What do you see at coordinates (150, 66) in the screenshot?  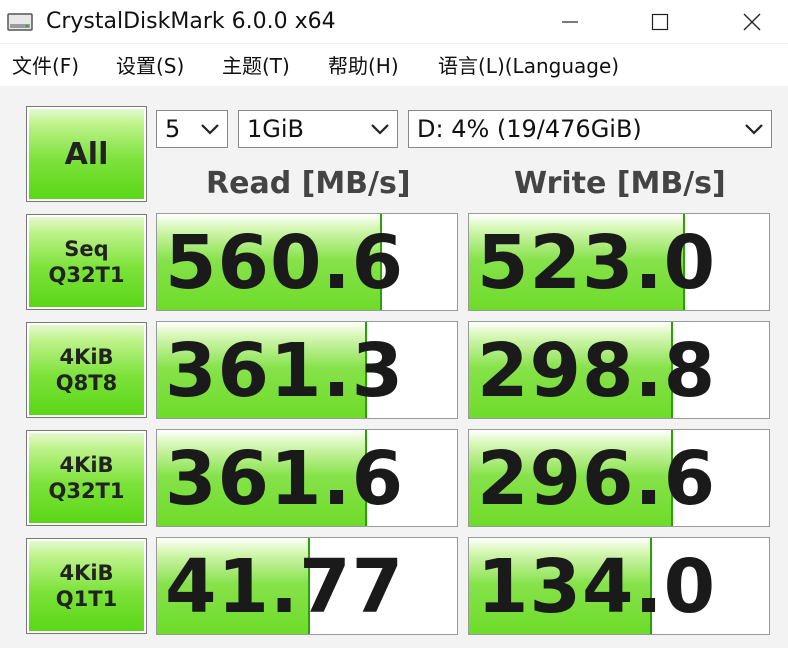 I see `menu-settings: 设置(S)` at bounding box center [150, 66].